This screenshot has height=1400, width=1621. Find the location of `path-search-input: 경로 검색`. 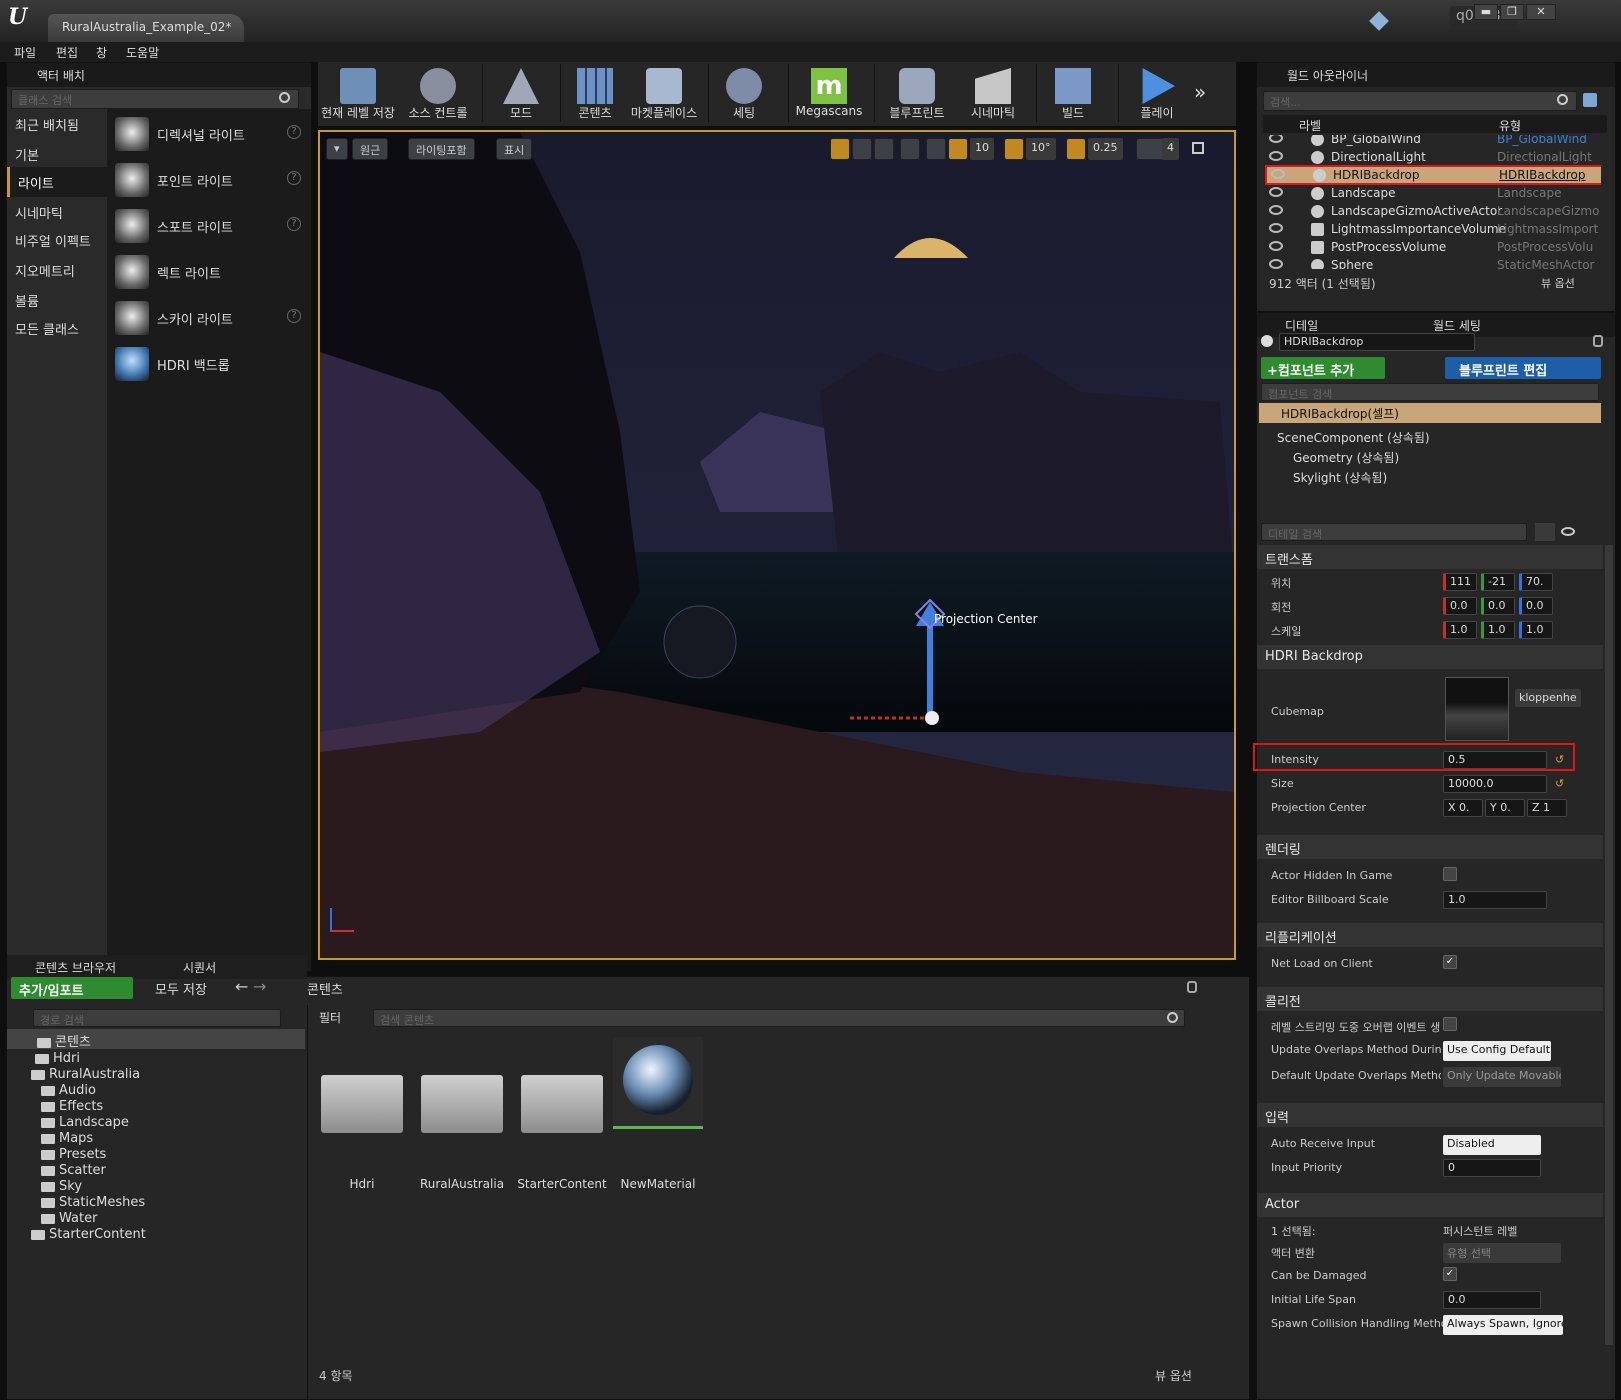

path-search-input: 경로 검색 is located at coordinates (157, 1018).